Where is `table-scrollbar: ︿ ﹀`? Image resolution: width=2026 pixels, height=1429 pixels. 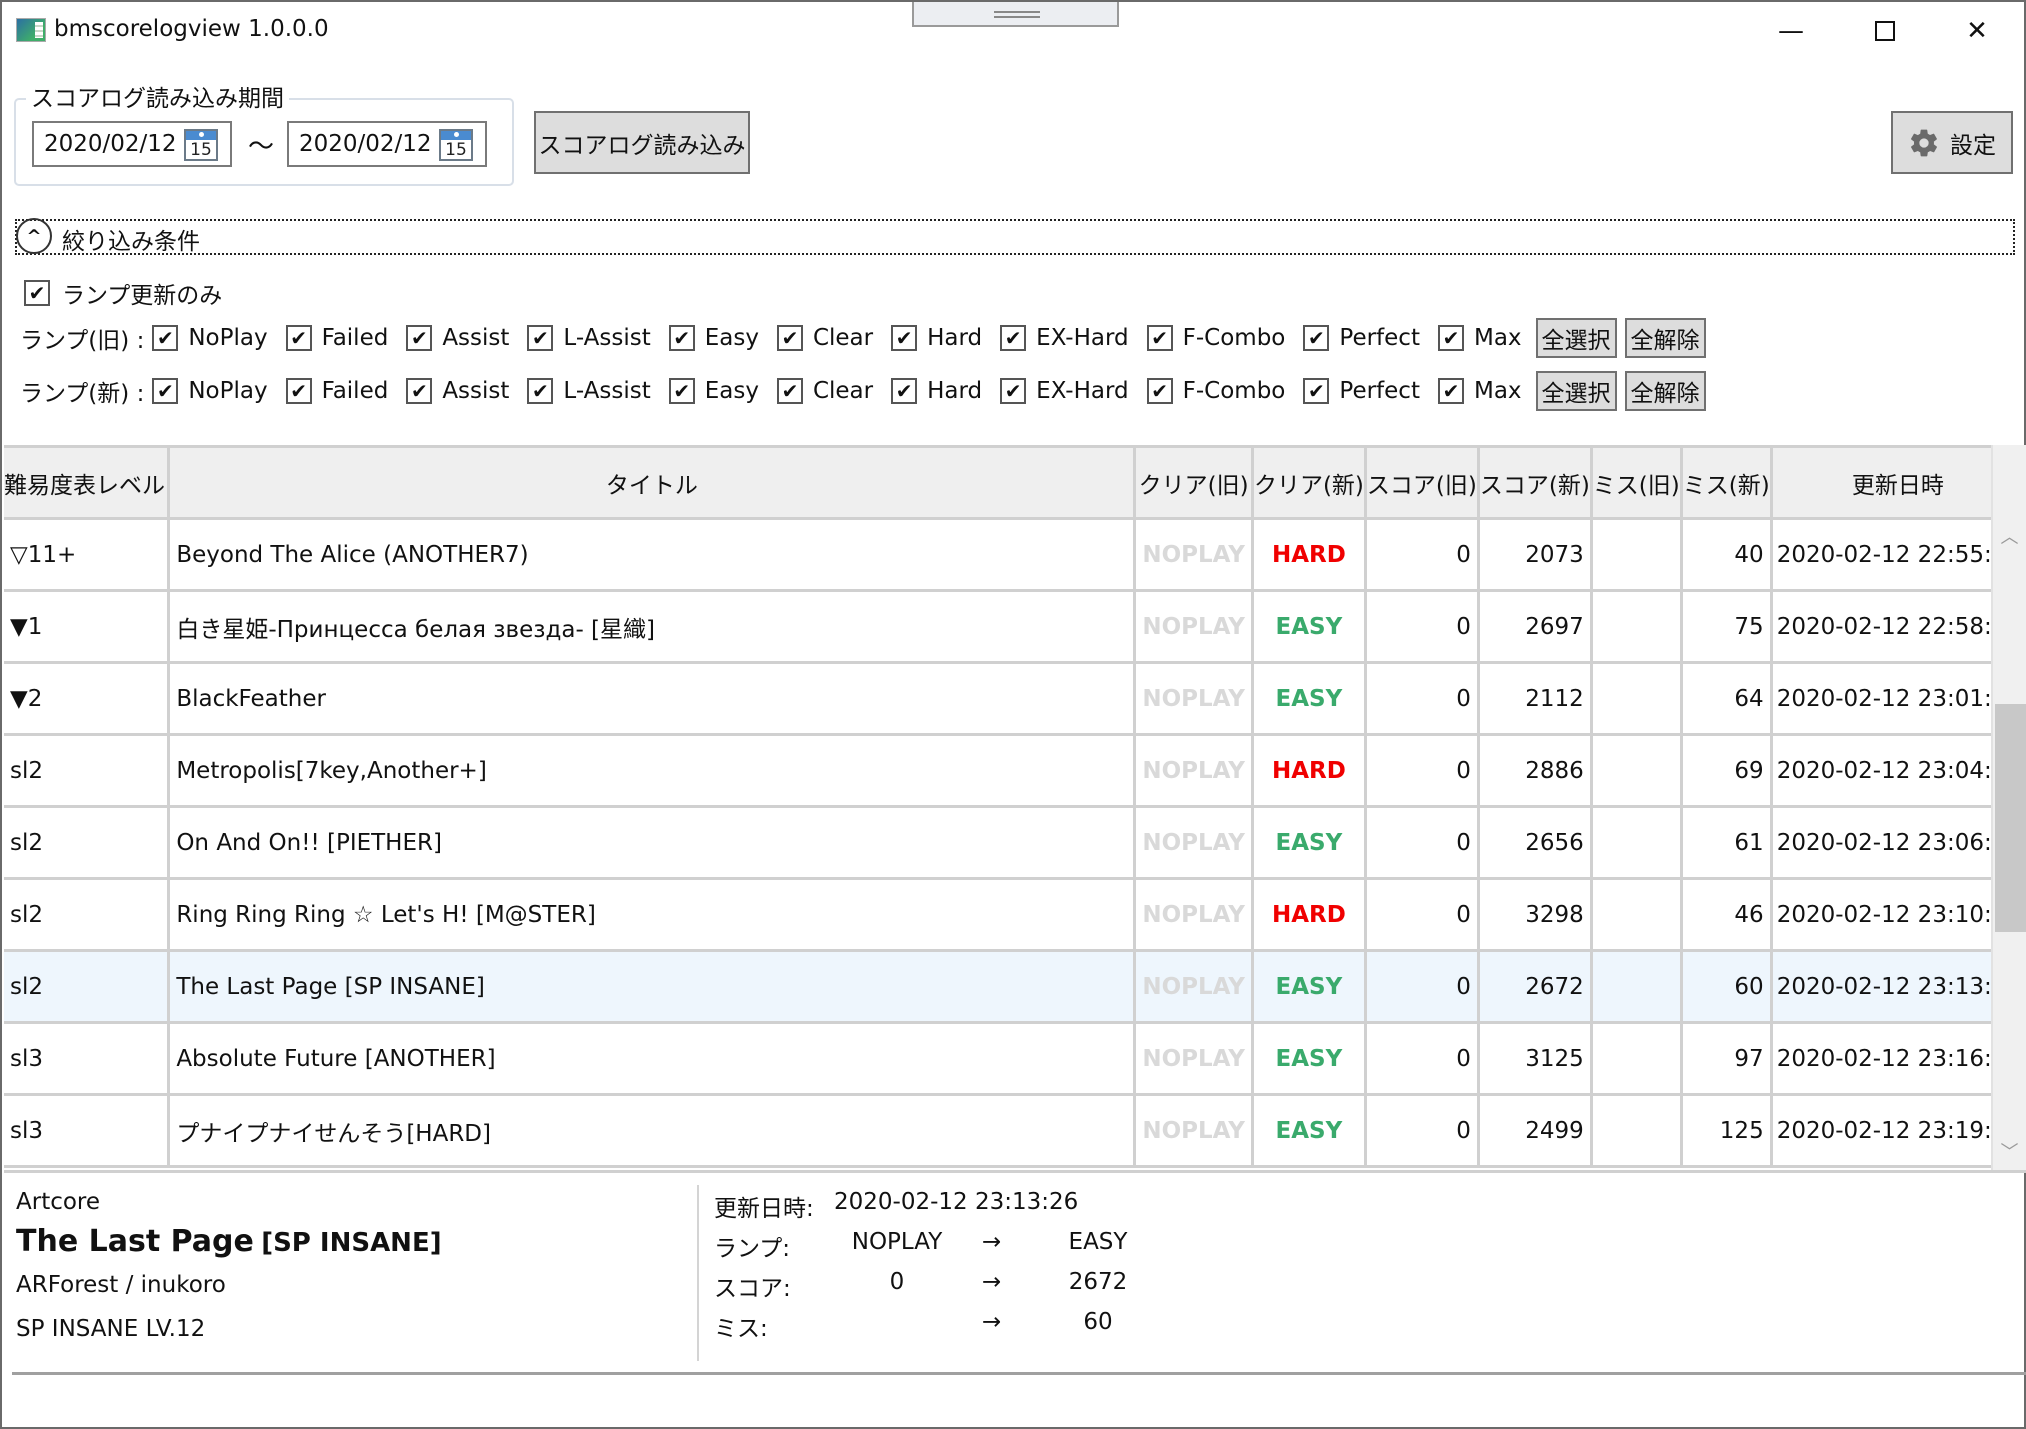
table-scrollbar: ︿ ﹀ is located at coordinates (2008, 808).